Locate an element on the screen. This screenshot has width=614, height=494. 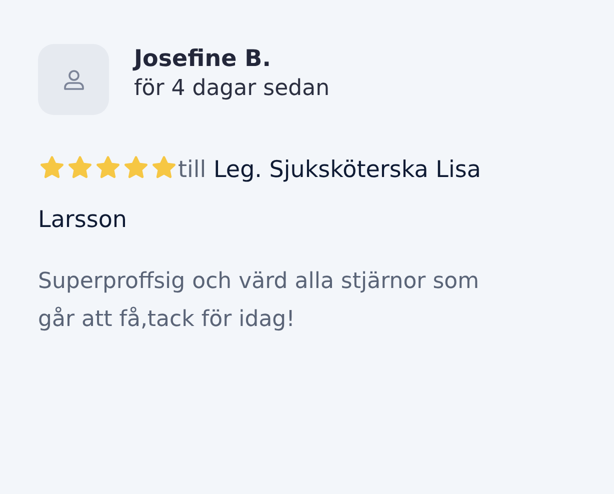
review-text: Superproffsig och värd alla stjärnor som går att få,tack för idag! is located at coordinates (259, 301).